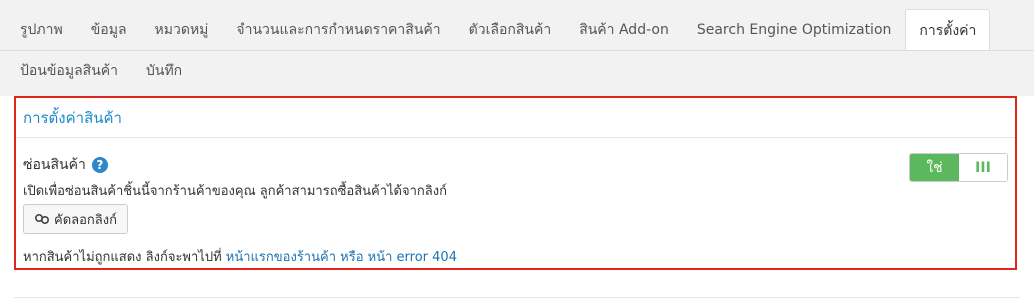 Image resolution: width=1034 pixels, height=307 pixels. I want to click on link-icon, so click(42, 219).